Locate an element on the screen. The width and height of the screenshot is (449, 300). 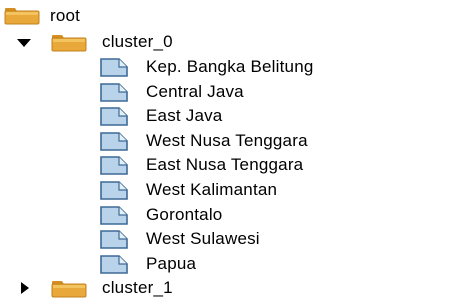
tree-leaf-label: Gorontalo is located at coordinates (184, 214).